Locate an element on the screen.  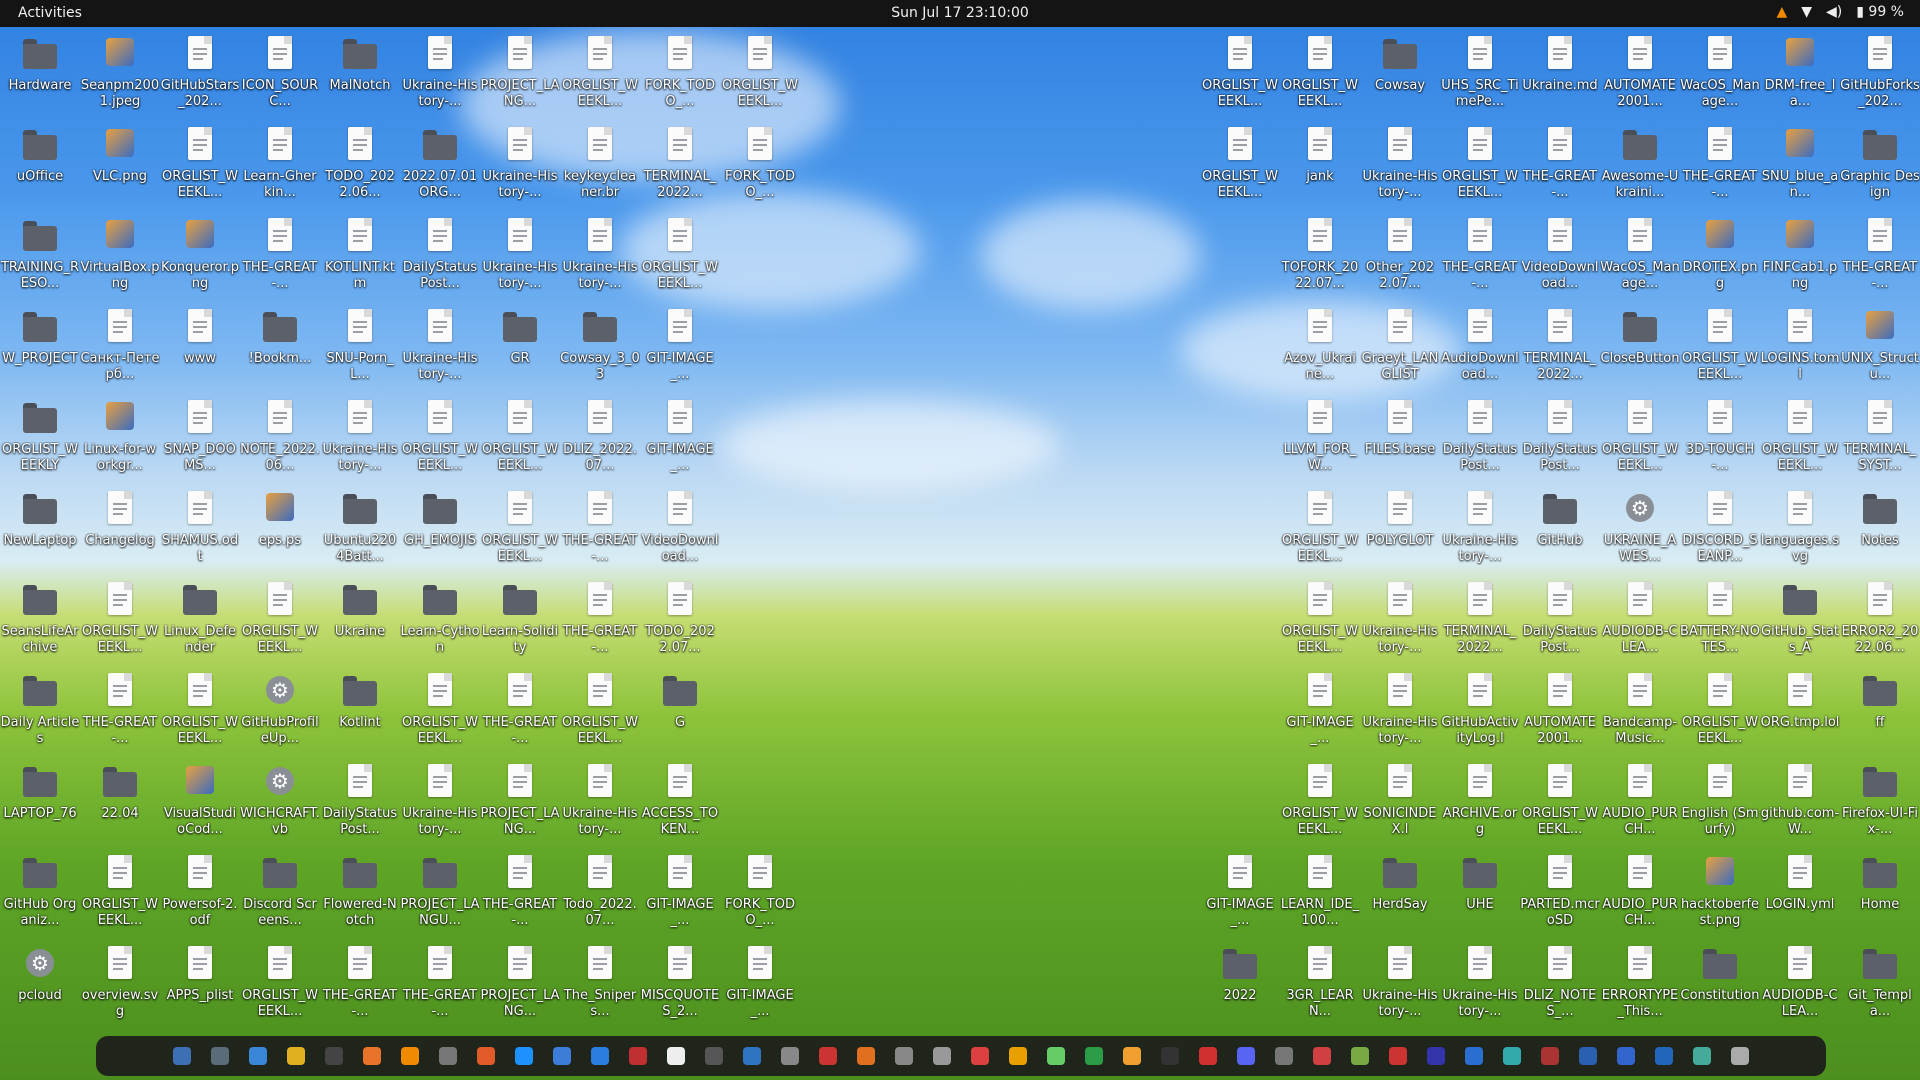
wifi-icon: ▼ is located at coordinates (1806, 12).